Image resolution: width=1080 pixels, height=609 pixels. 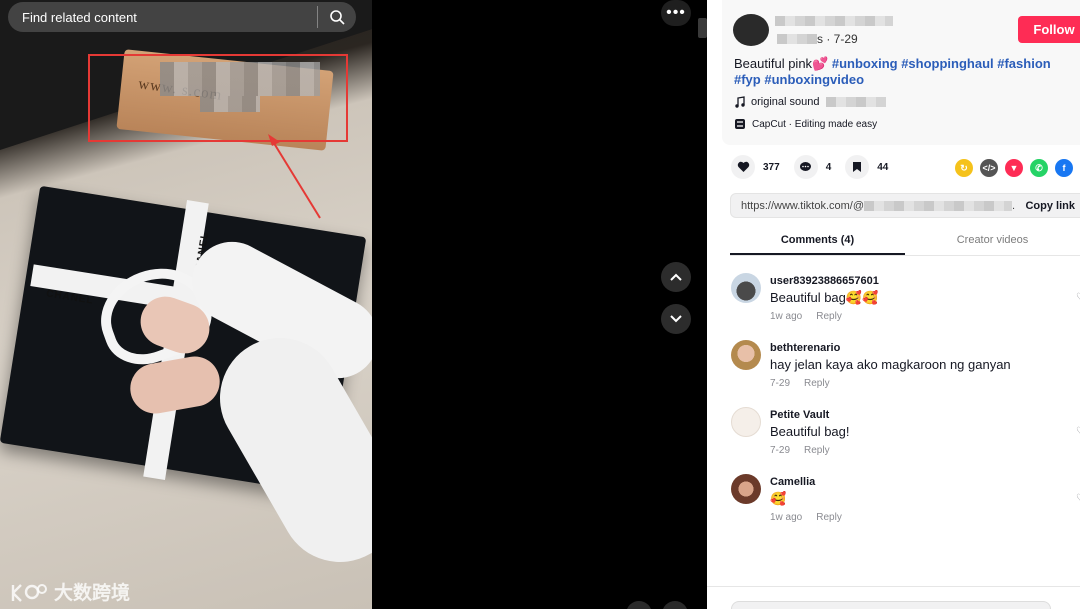 I want to click on post-date: s · 7-29, so click(x=837, y=39).